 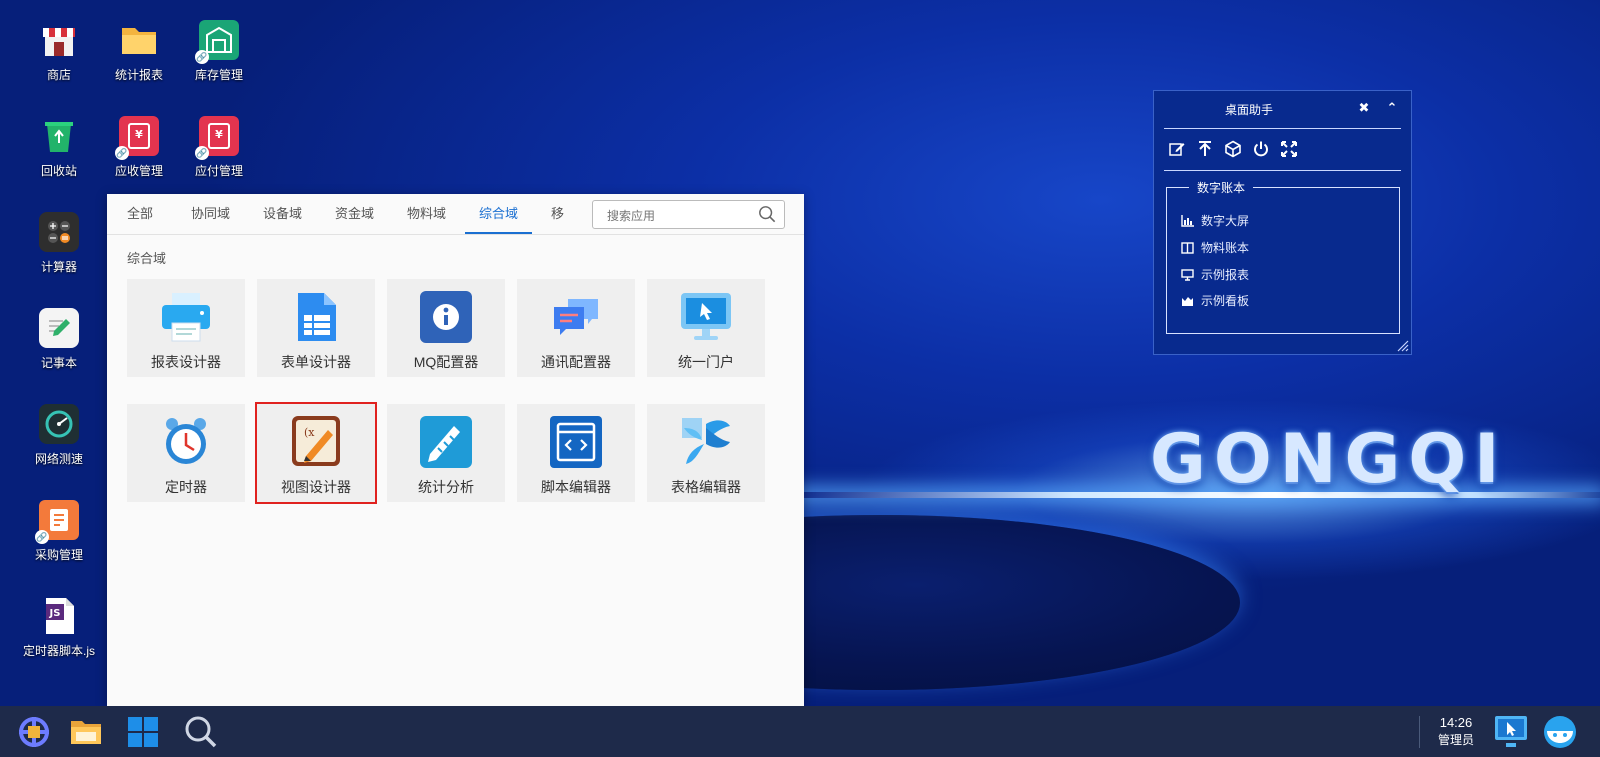 I want to click on app-search-box, so click(x=688, y=214).